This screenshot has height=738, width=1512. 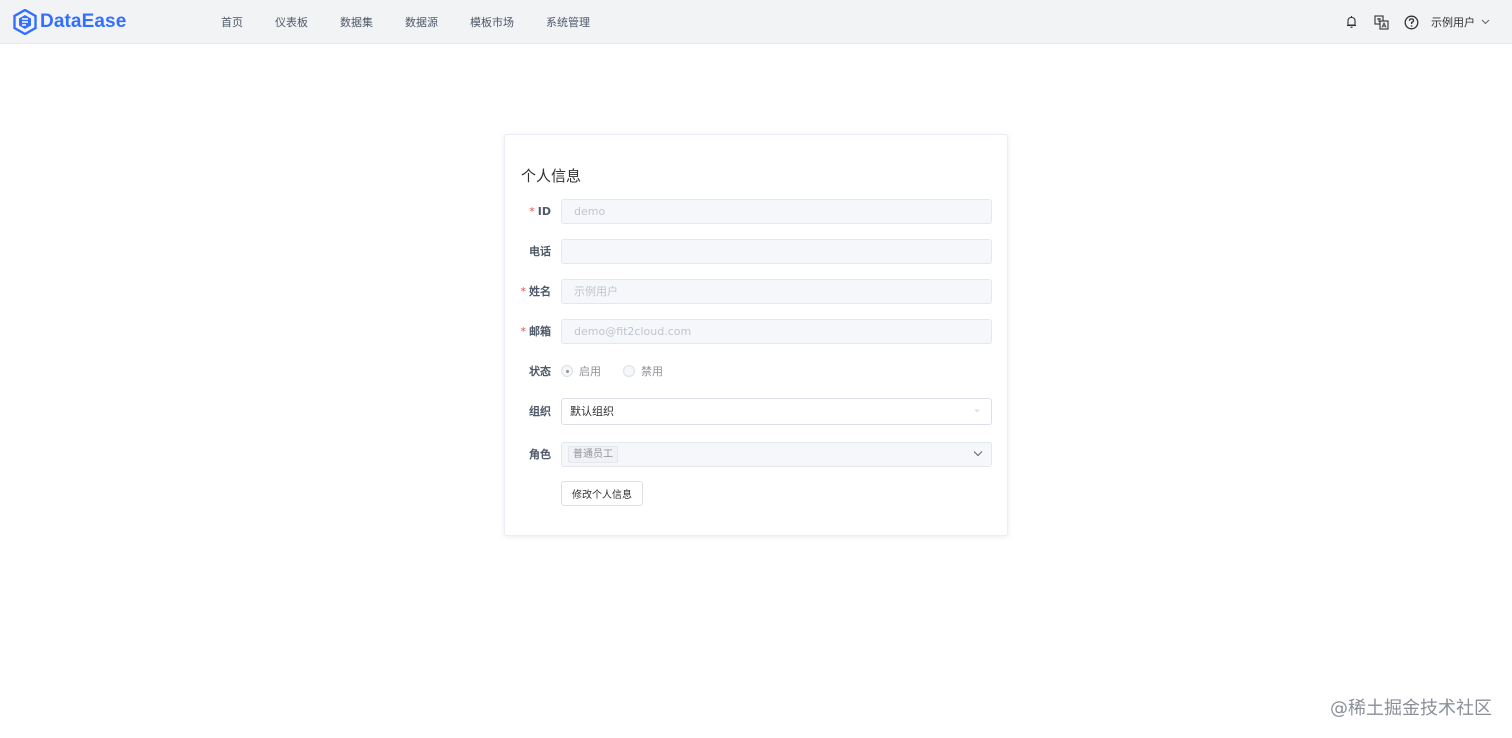 I want to click on user-menu: 示例用户, so click(x=1460, y=22).